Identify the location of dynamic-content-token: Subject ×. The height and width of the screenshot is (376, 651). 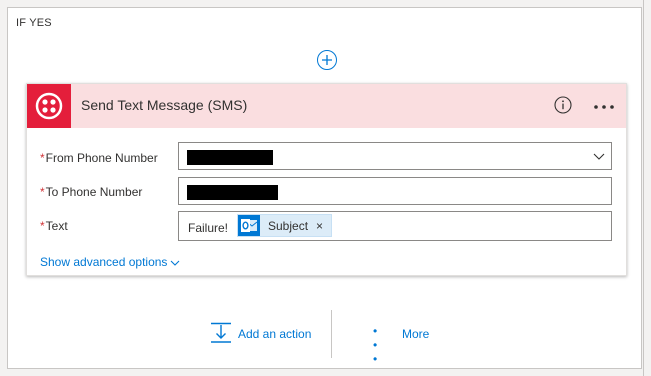
(284, 225).